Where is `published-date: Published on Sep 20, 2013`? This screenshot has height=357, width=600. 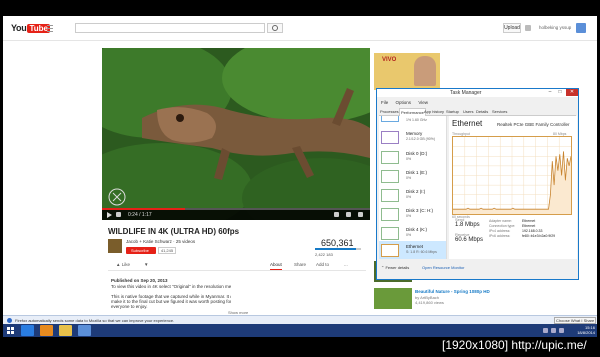
published-date: Published on Sep 20, 2013 is located at coordinates (139, 280).